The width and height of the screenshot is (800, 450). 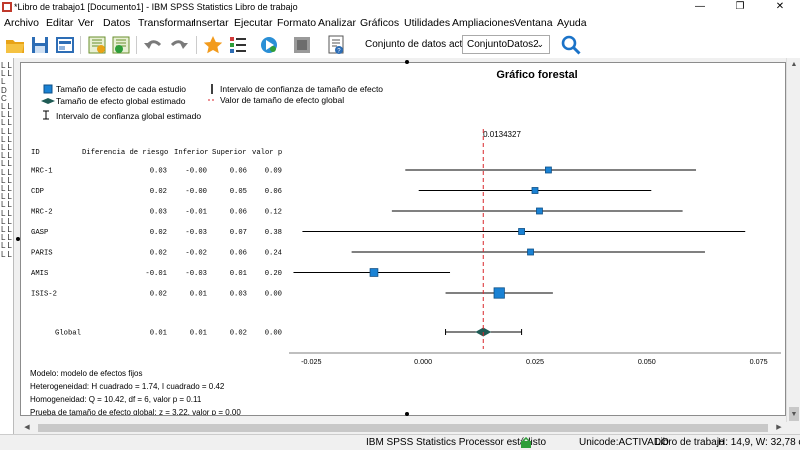 I want to click on resize-handle-left, so click(x=18, y=239).